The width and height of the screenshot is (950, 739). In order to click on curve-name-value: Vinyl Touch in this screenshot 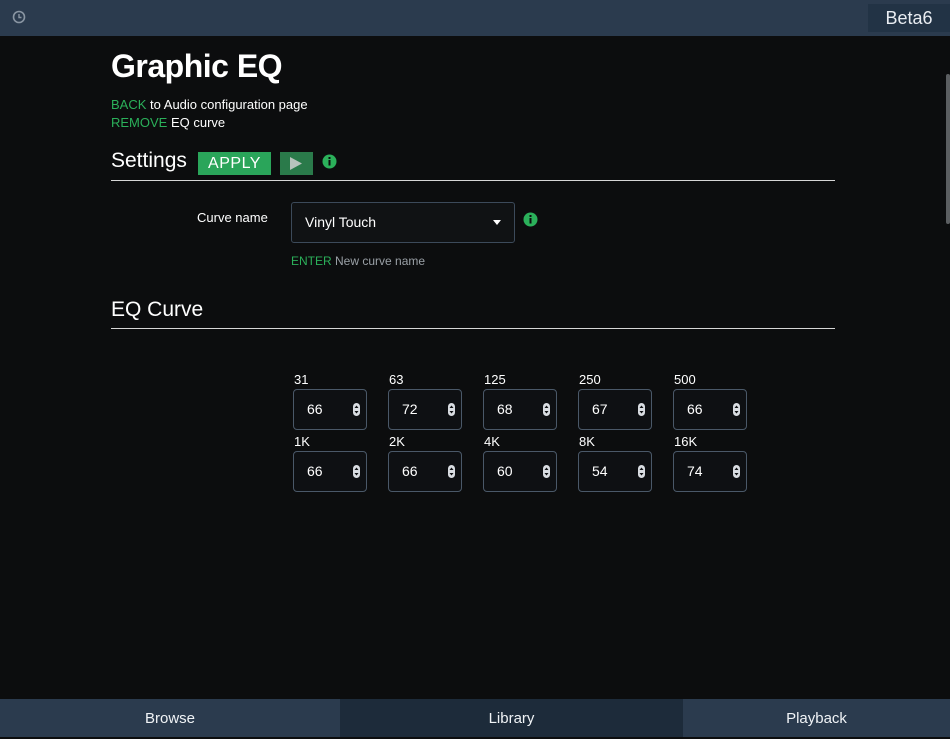, I will do `click(341, 222)`.